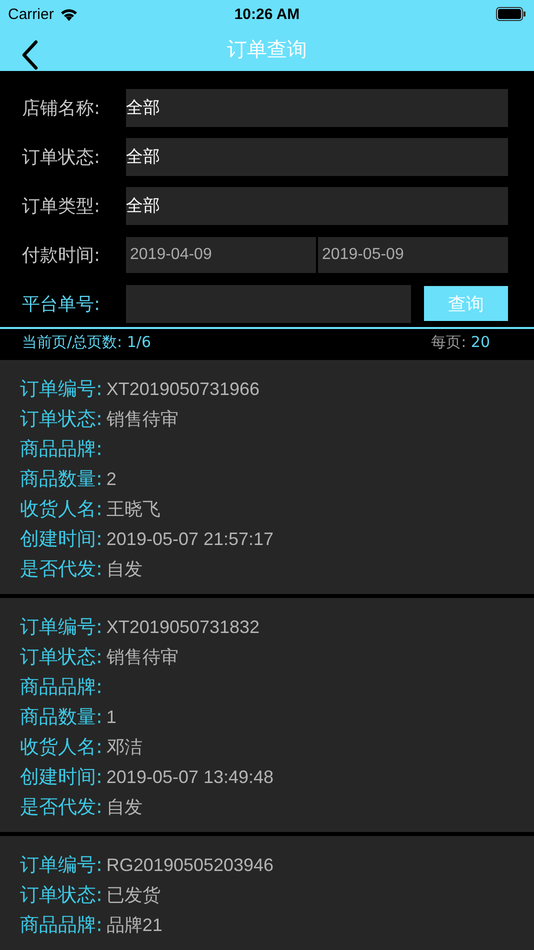  Describe the element at coordinates (69, 14) in the screenshot. I see `wifi-icon` at that location.